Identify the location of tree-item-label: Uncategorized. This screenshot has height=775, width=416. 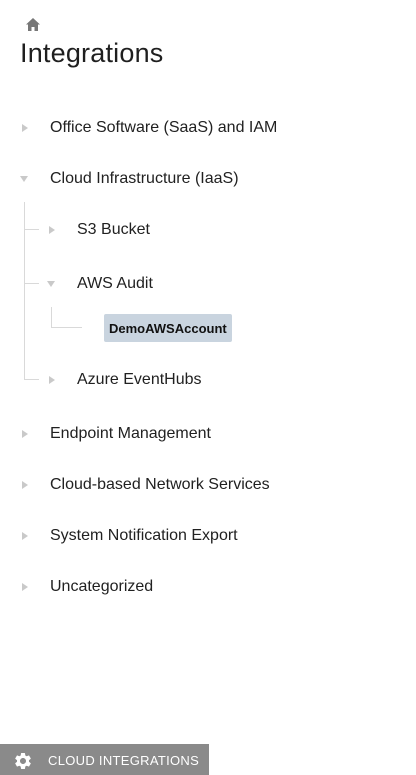
(102, 586).